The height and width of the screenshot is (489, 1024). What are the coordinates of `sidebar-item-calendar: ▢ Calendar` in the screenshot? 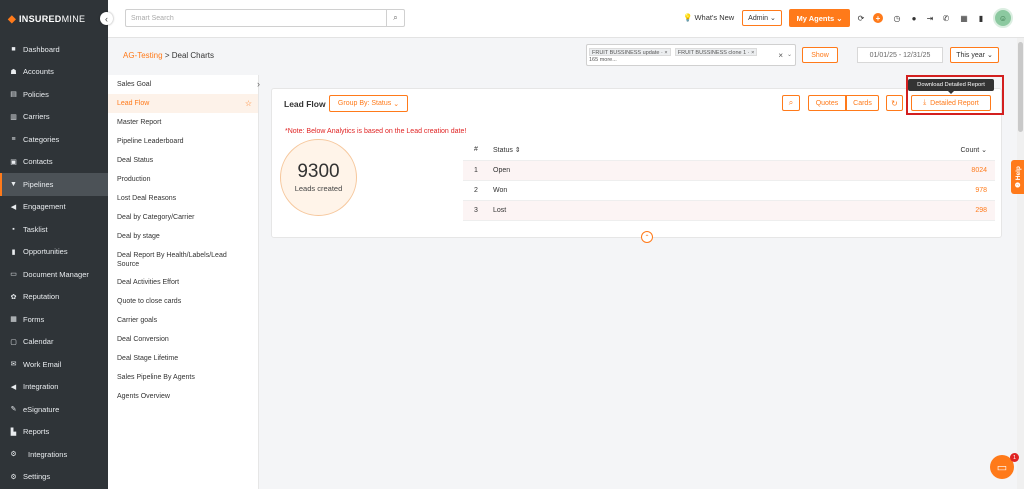 It's located at (54, 342).